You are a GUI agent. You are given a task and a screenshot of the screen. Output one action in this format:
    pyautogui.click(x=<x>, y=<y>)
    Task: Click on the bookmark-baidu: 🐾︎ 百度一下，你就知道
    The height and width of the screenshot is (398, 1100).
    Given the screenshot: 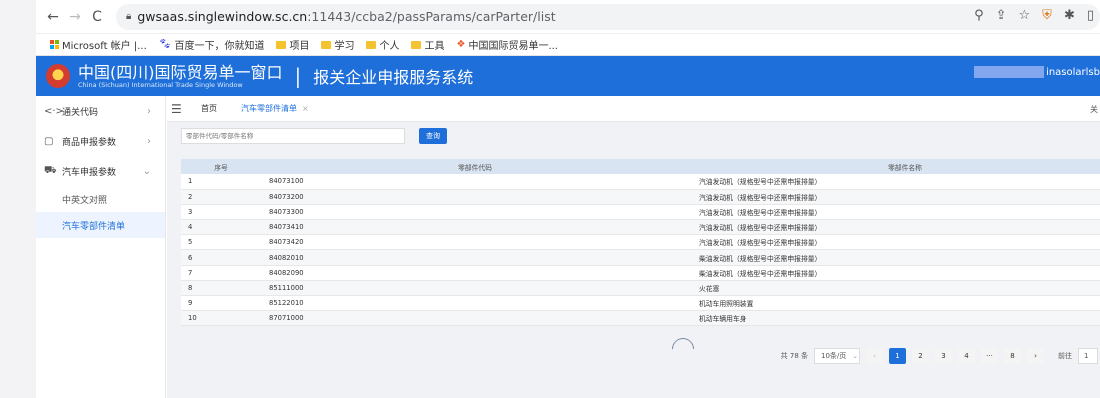 What is the action you would take?
    pyautogui.click(x=212, y=44)
    